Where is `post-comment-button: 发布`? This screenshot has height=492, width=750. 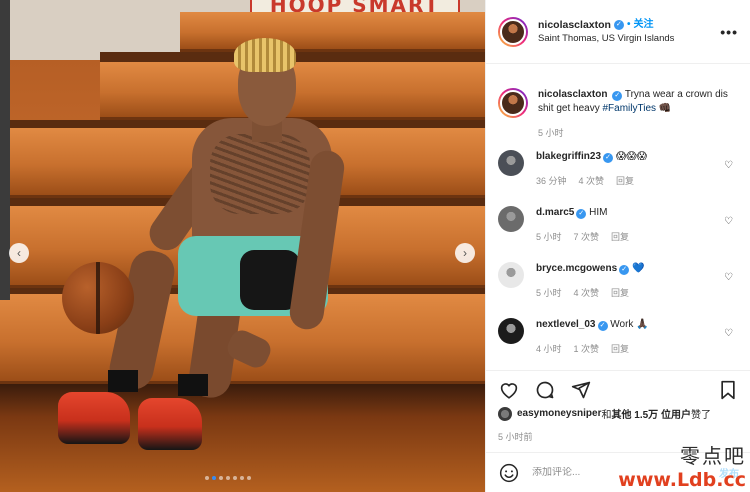
post-comment-button: 发布 is located at coordinates (729, 472).